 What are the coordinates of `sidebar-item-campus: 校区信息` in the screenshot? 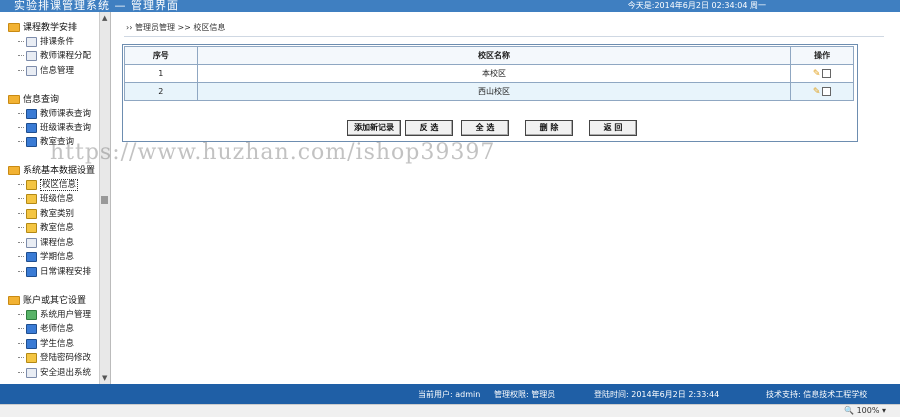 It's located at (48, 184).